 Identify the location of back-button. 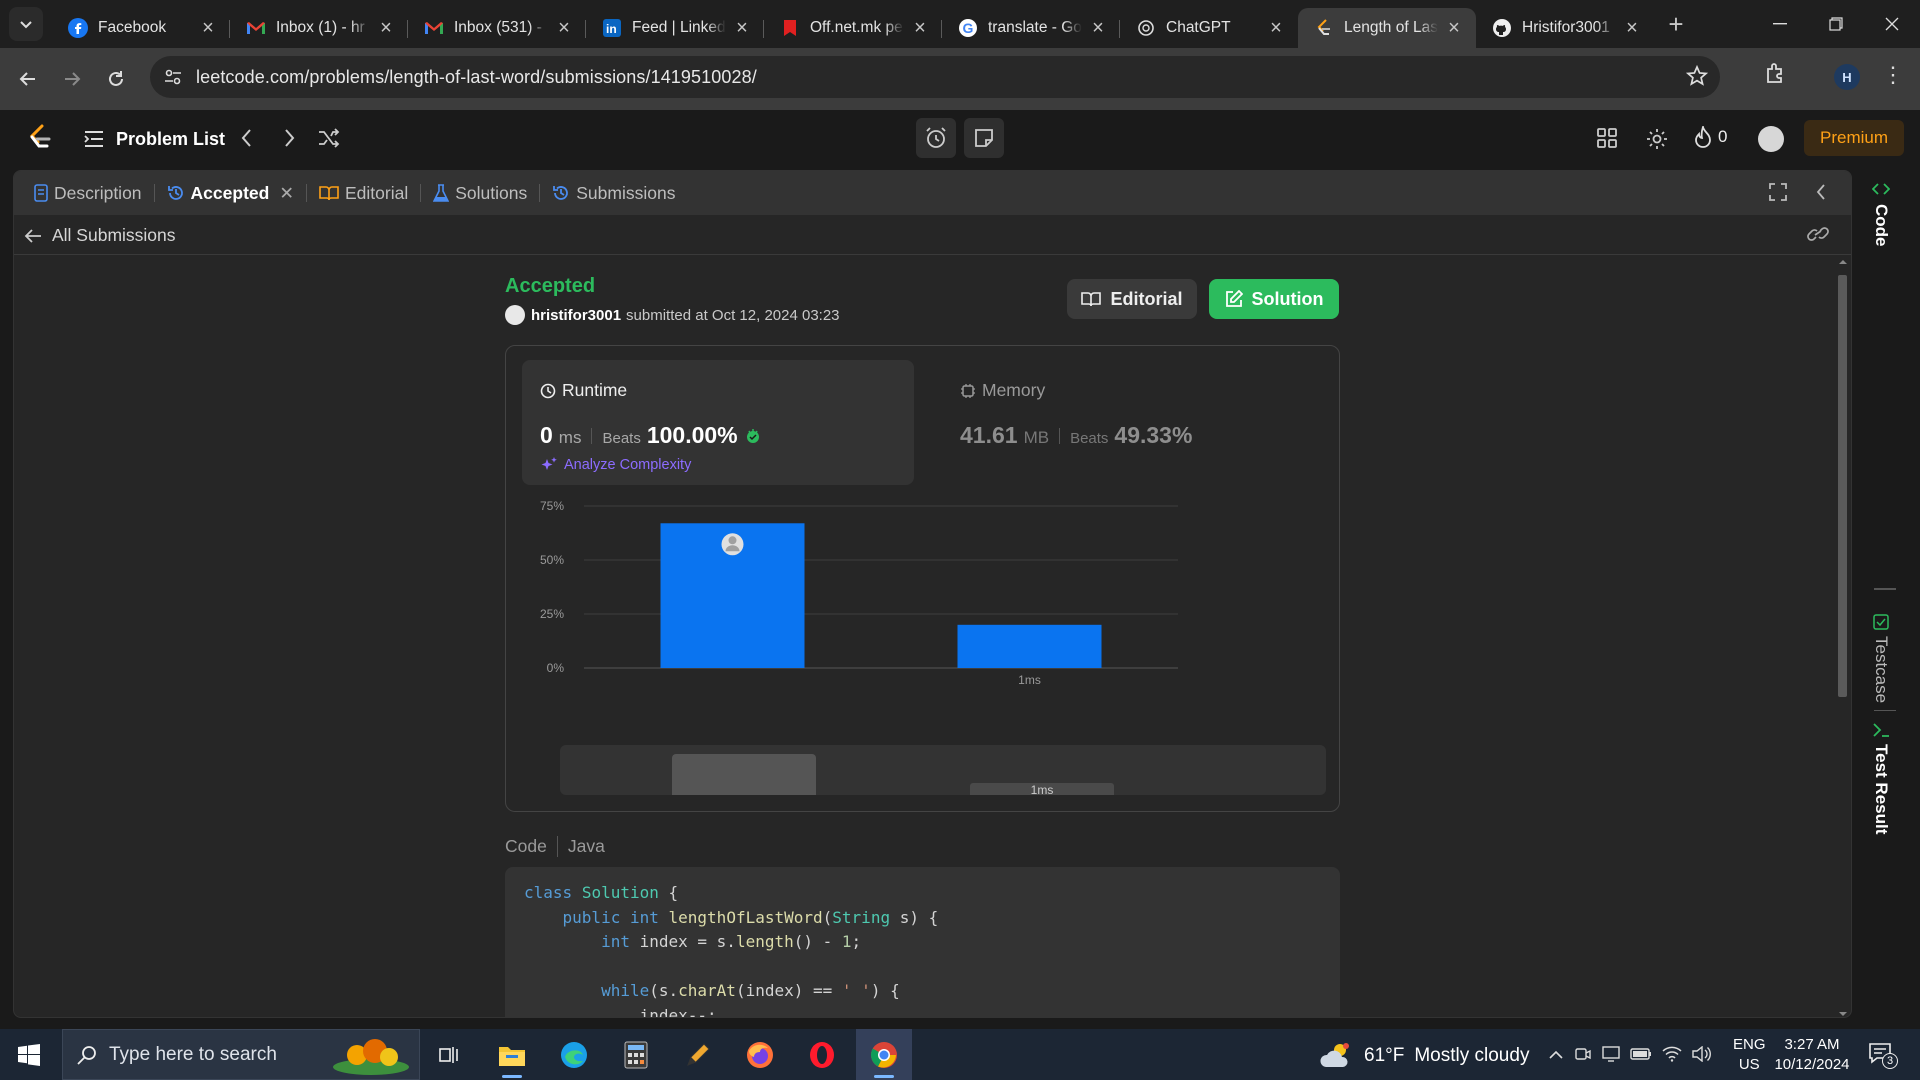
(28, 79).